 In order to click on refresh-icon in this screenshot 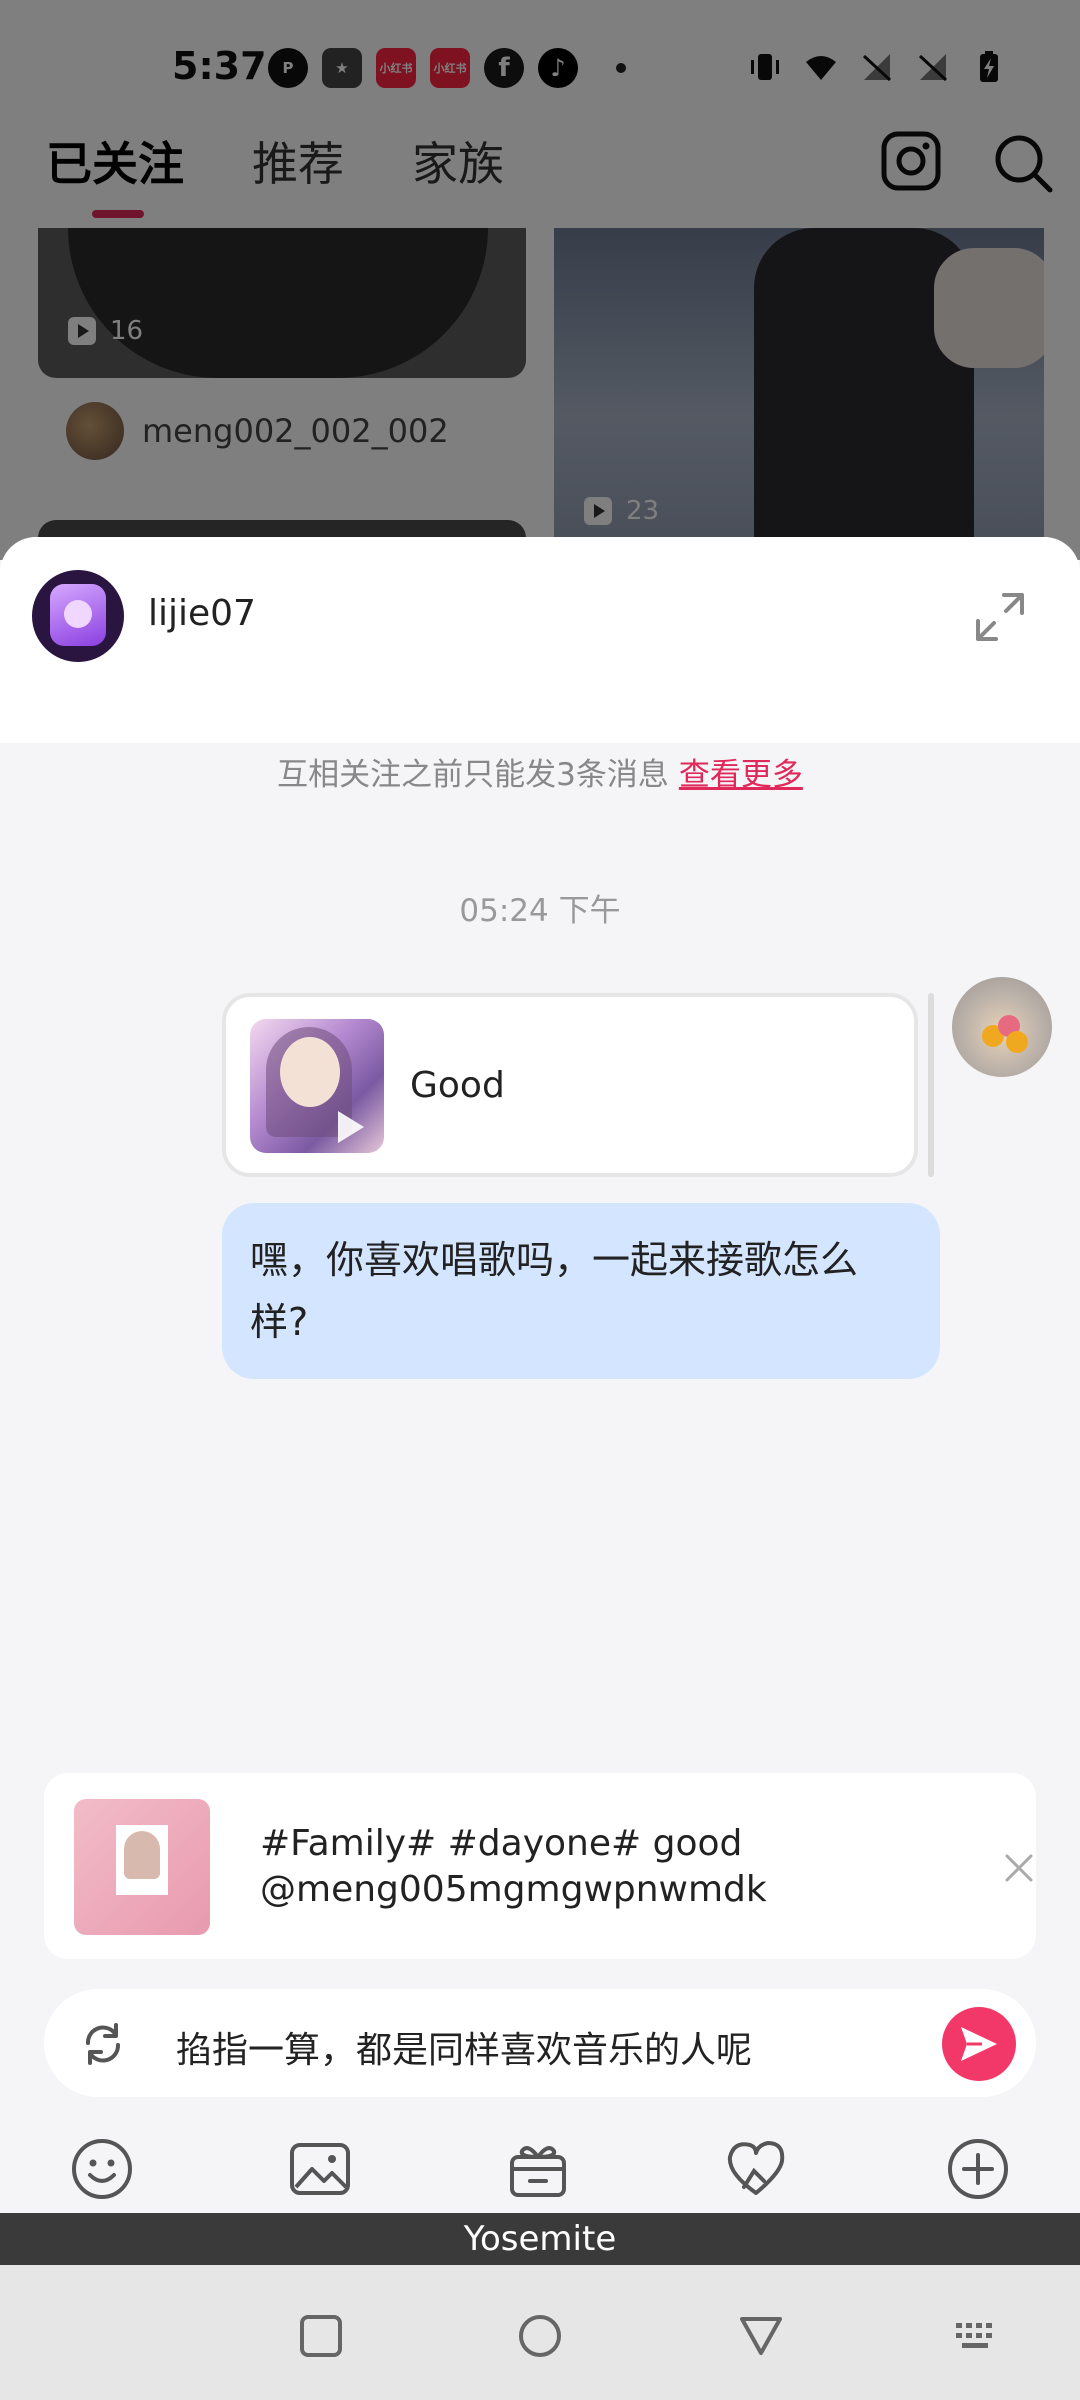, I will do `click(103, 2044)`.